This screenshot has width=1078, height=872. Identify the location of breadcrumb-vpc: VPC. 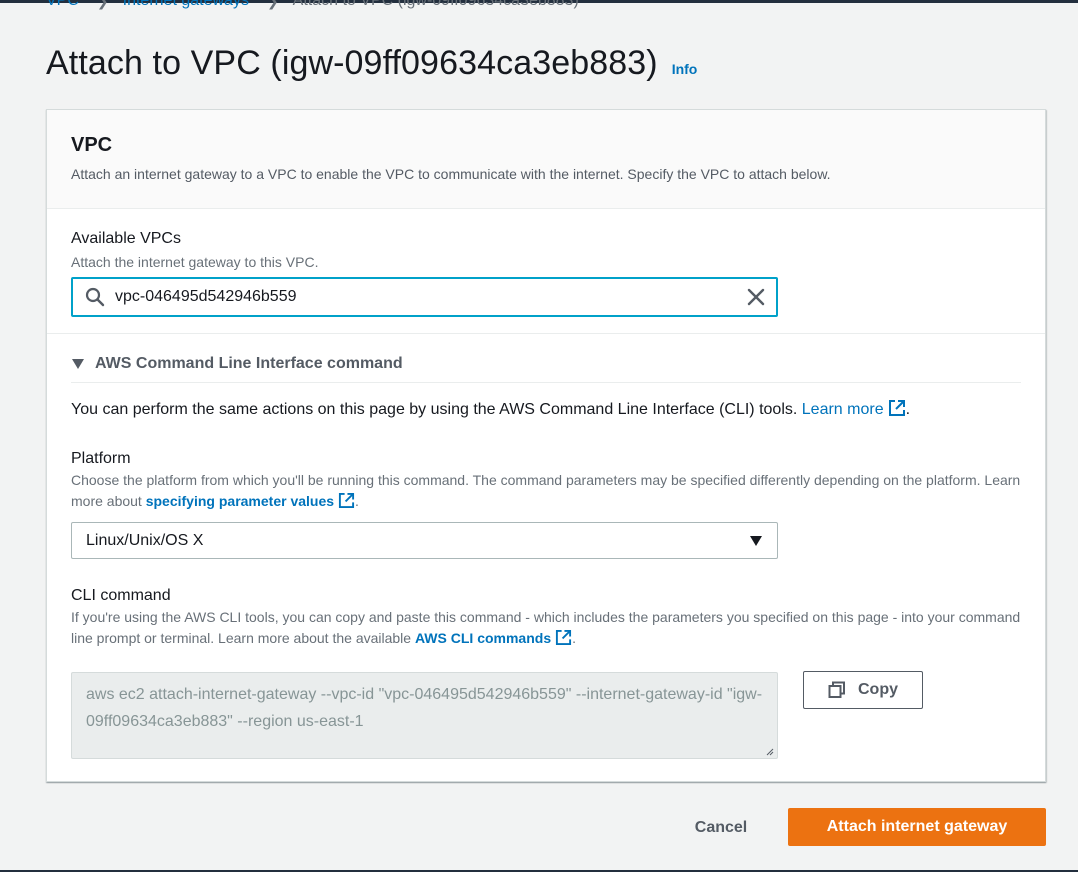
(62, 5).